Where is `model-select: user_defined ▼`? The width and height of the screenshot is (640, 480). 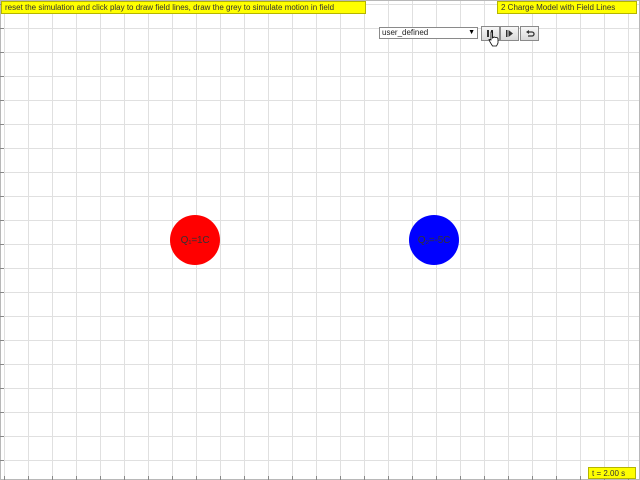
model-select: user_defined ▼ is located at coordinates (428, 33).